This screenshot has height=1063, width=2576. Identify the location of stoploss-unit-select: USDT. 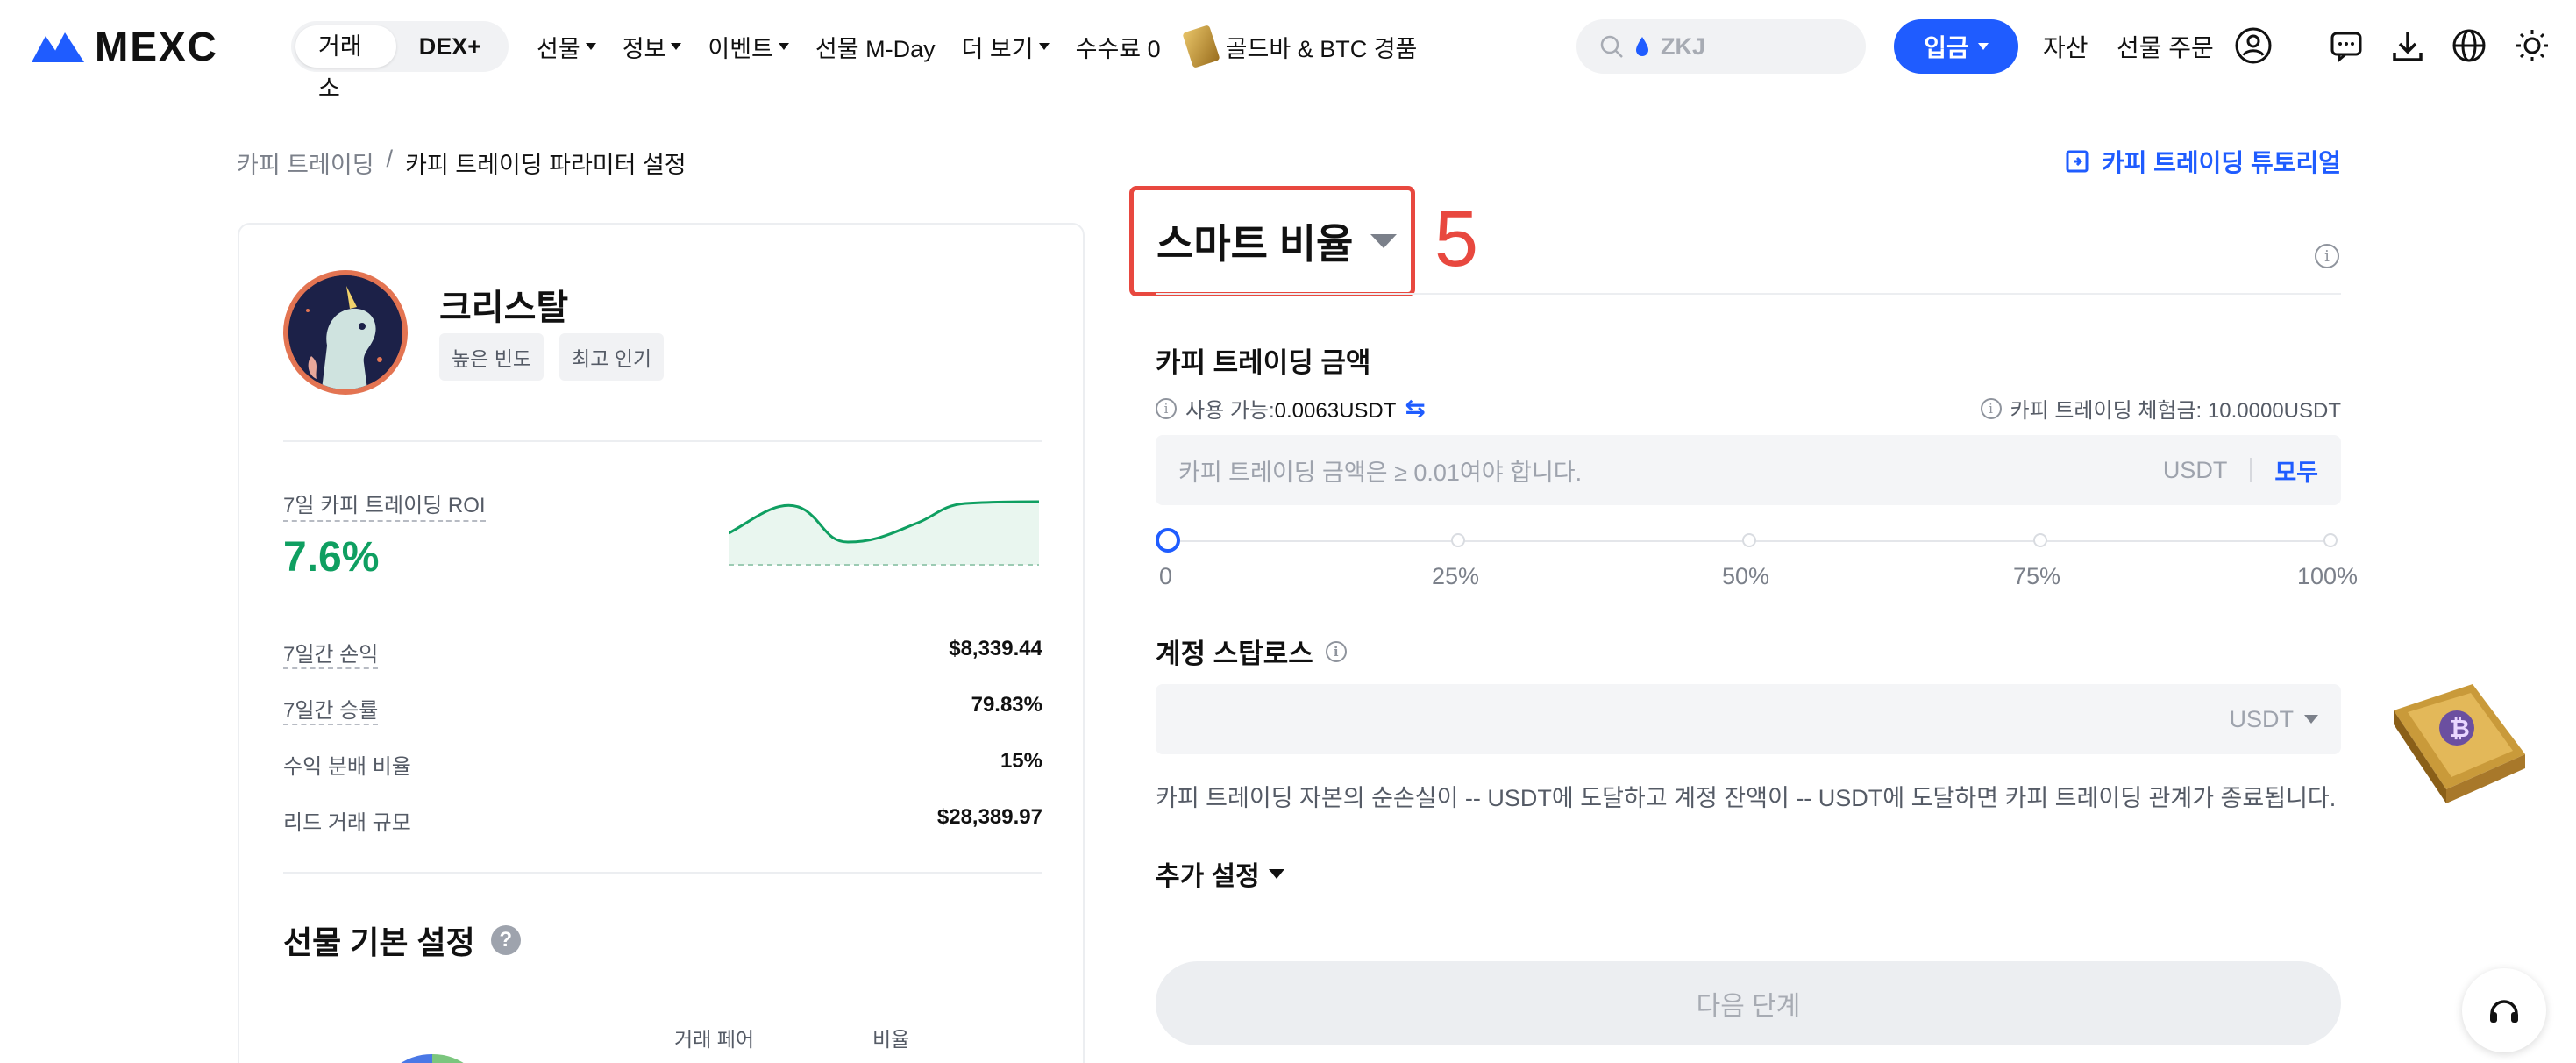
(2274, 719).